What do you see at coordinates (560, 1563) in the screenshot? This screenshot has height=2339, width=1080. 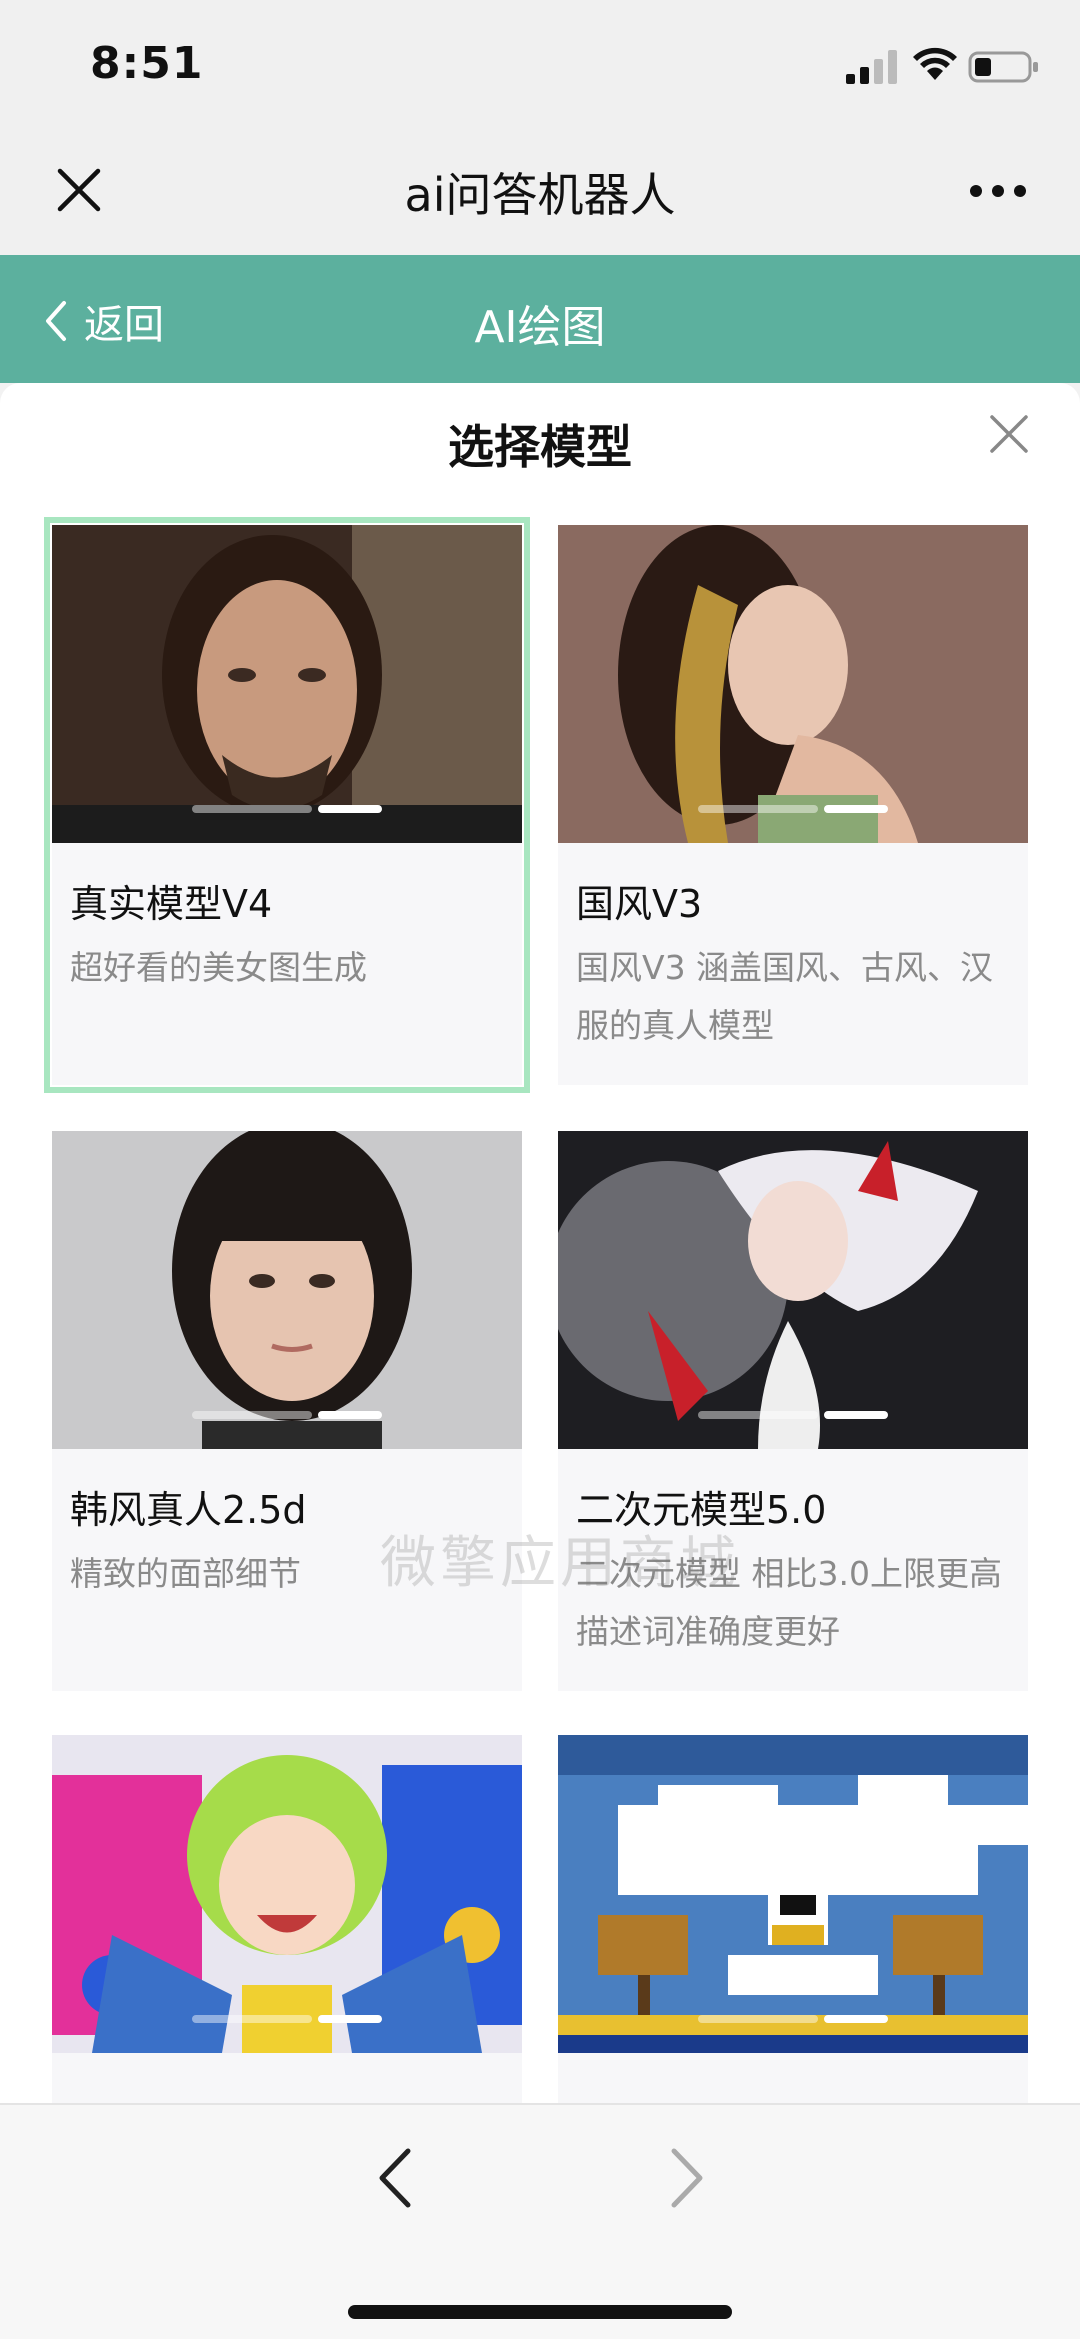 I see `watermark: 微擎应用商城` at bounding box center [560, 1563].